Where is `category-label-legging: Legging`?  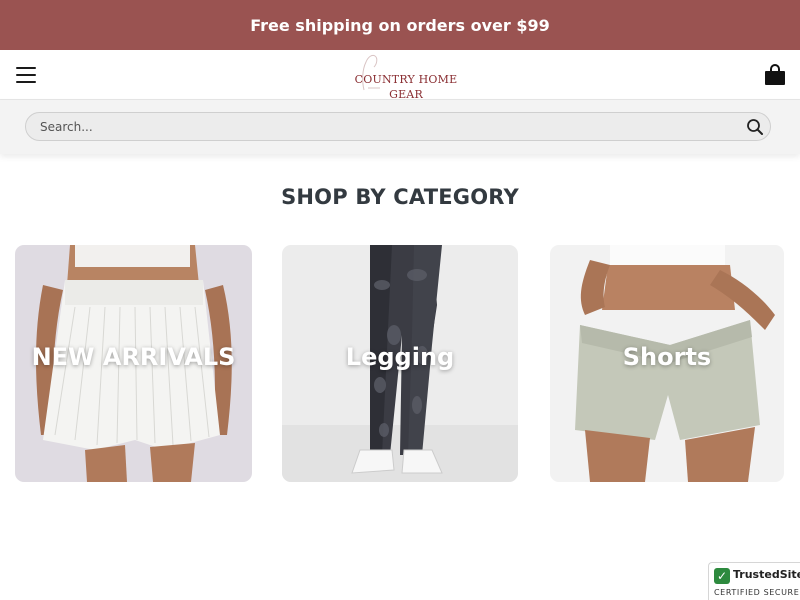
category-label-legging: Legging is located at coordinates (400, 357).